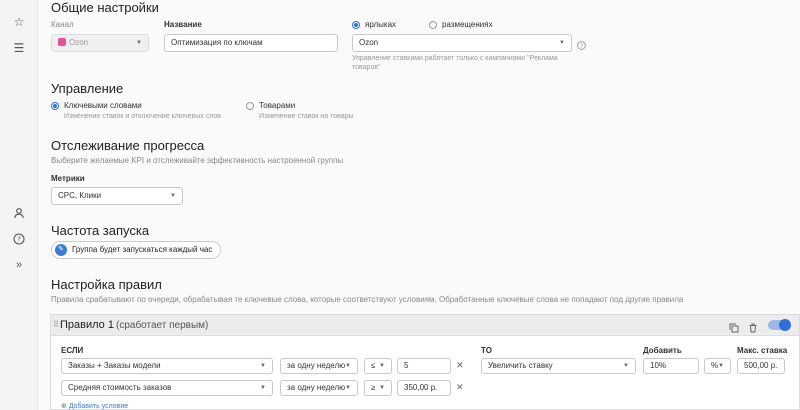  What do you see at coordinates (762, 350) in the screenshot?
I see `max-label: Макс. ставка` at bounding box center [762, 350].